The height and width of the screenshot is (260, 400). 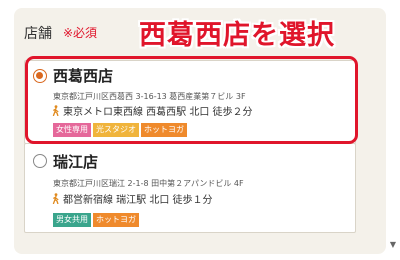 What do you see at coordinates (76, 162) in the screenshot?
I see `store-name: 瑞江店` at bounding box center [76, 162].